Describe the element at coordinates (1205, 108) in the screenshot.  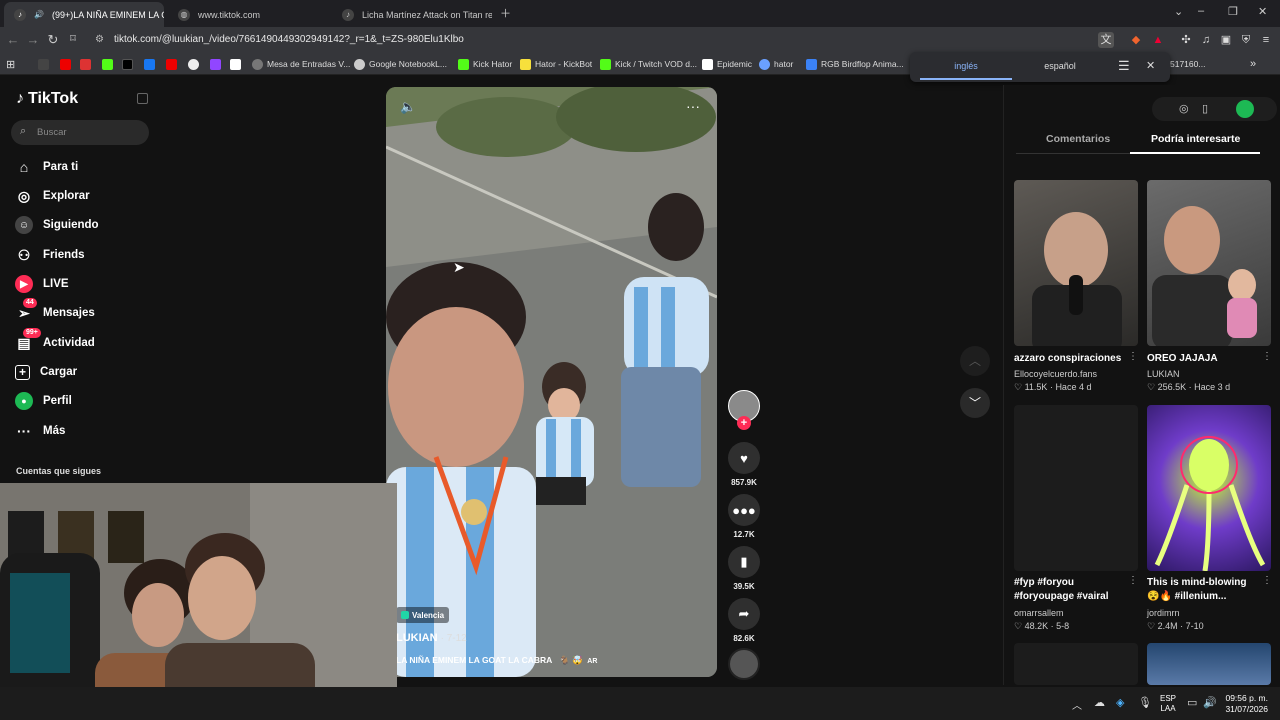
I see `device-icon: ▯` at that location.